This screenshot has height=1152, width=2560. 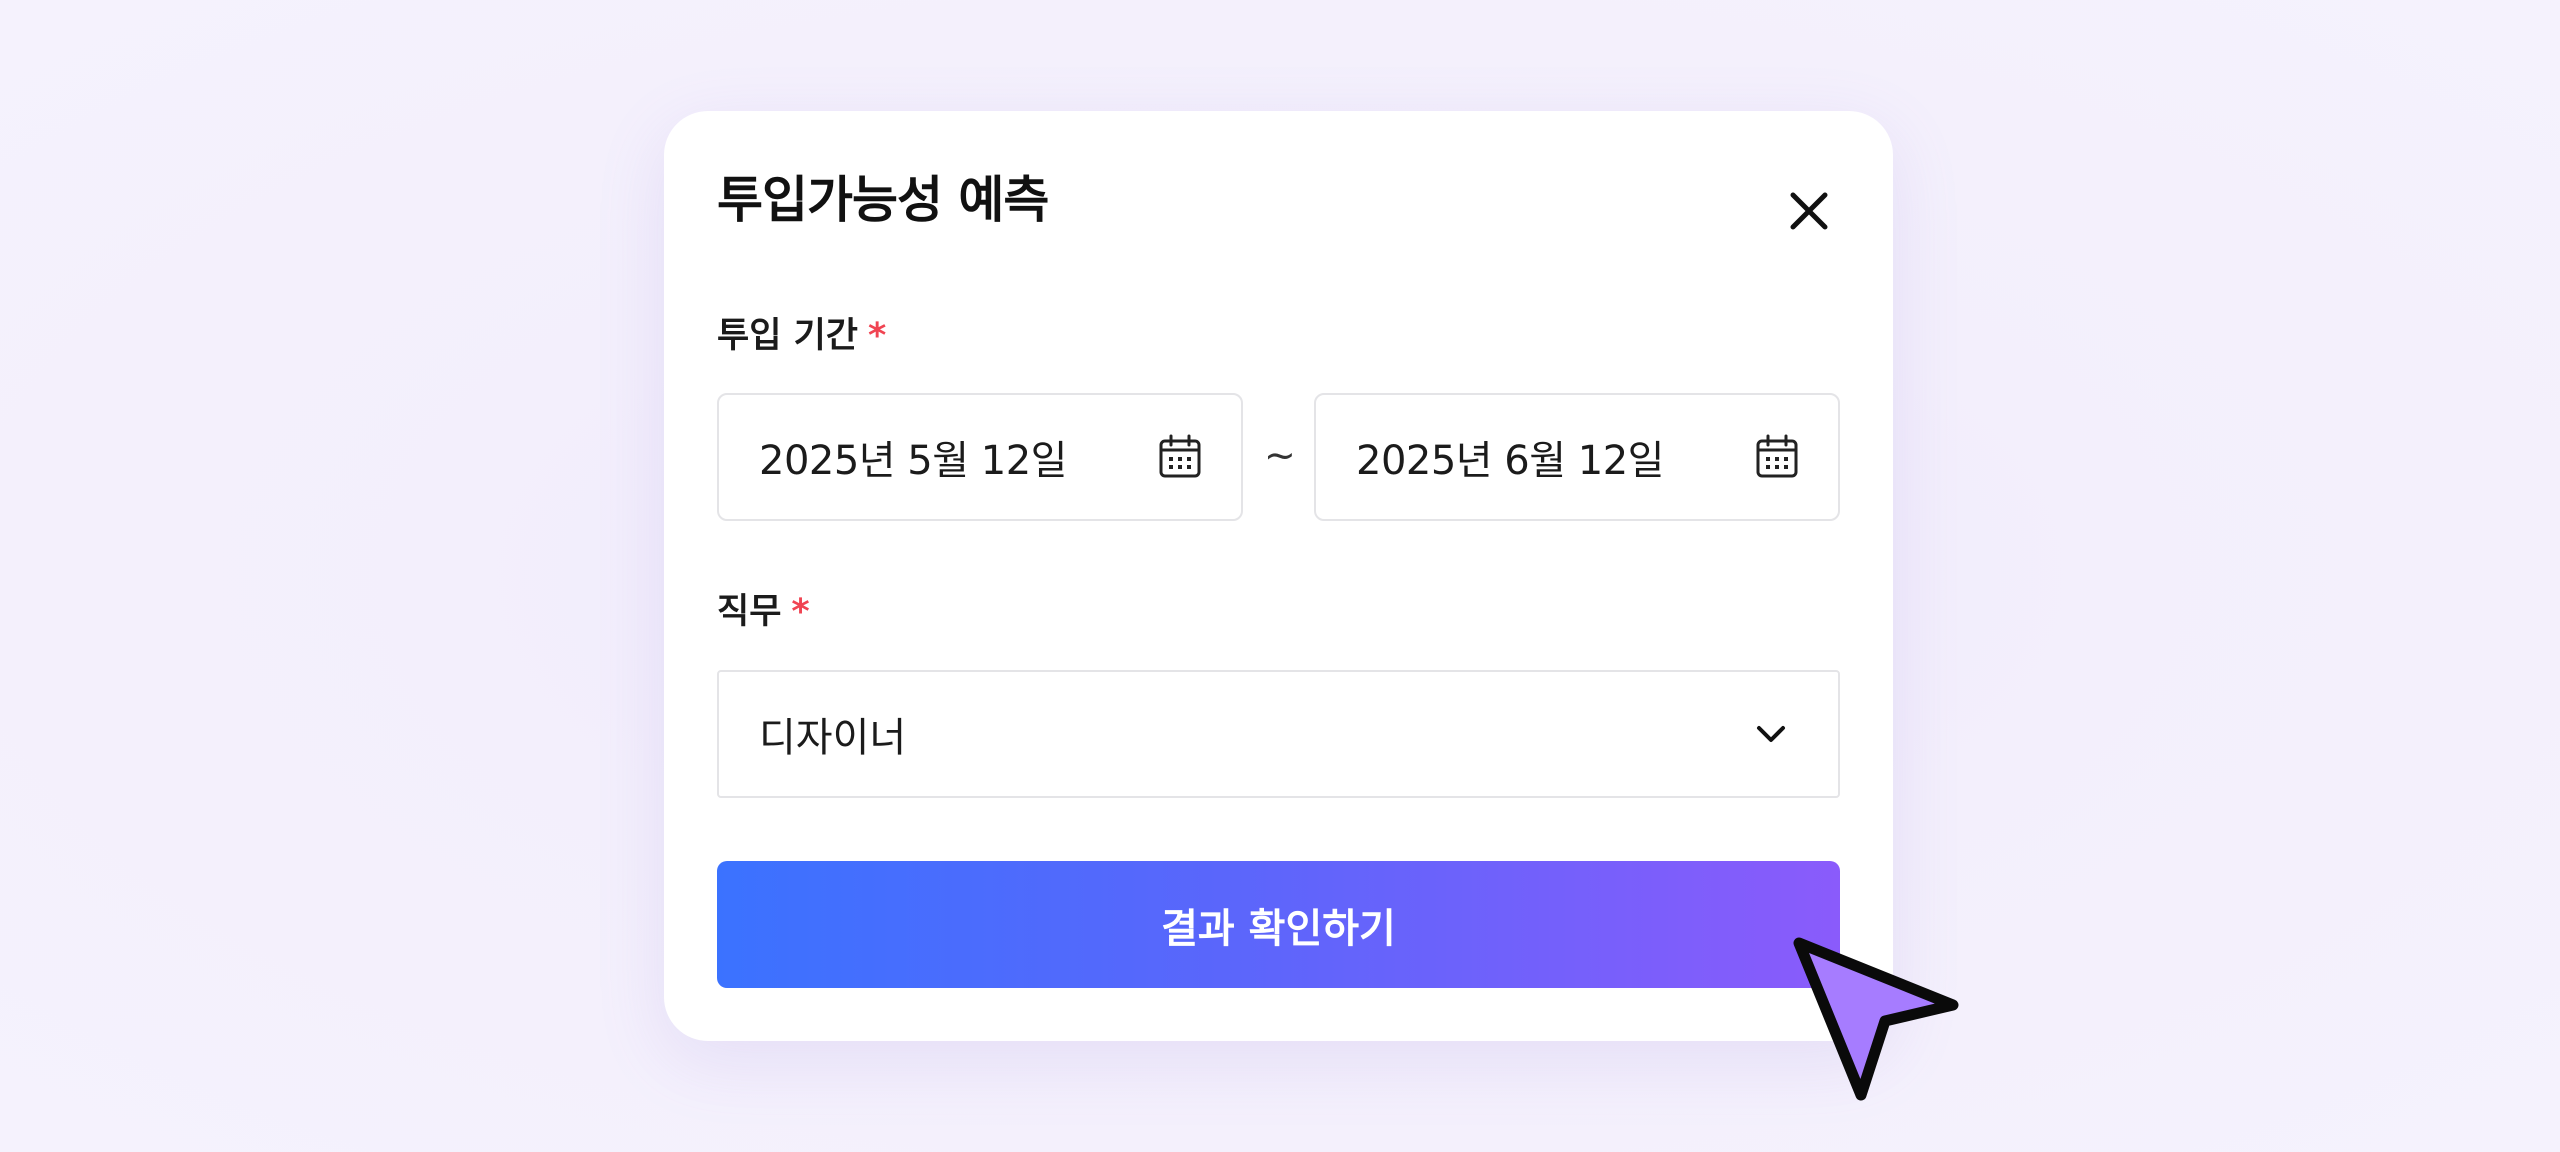 I want to click on close-icon, so click(x=1809, y=211).